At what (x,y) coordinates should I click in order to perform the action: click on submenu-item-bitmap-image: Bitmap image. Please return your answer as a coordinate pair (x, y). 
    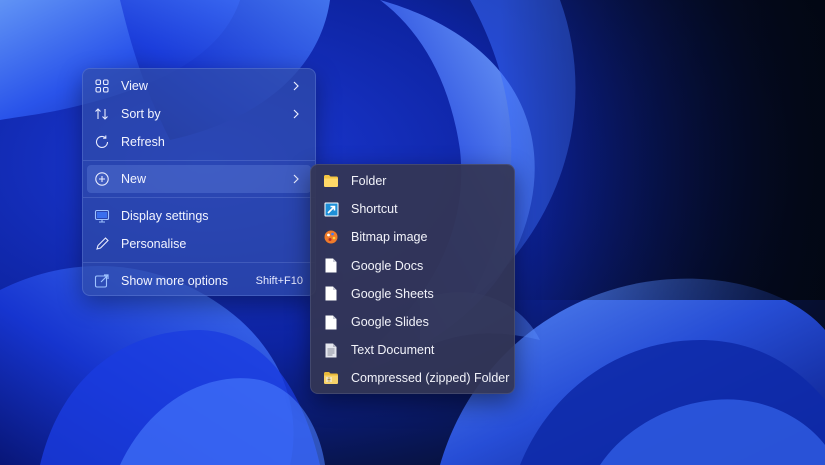
    Looking at the image, I should click on (412, 237).